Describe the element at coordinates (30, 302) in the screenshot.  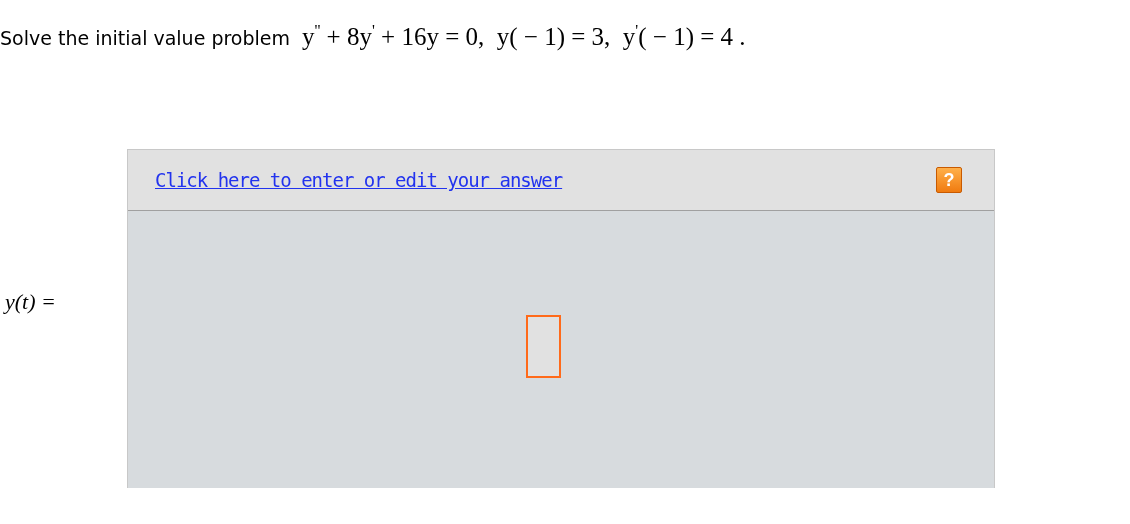
I see `answer-label: y(t) =` at that location.